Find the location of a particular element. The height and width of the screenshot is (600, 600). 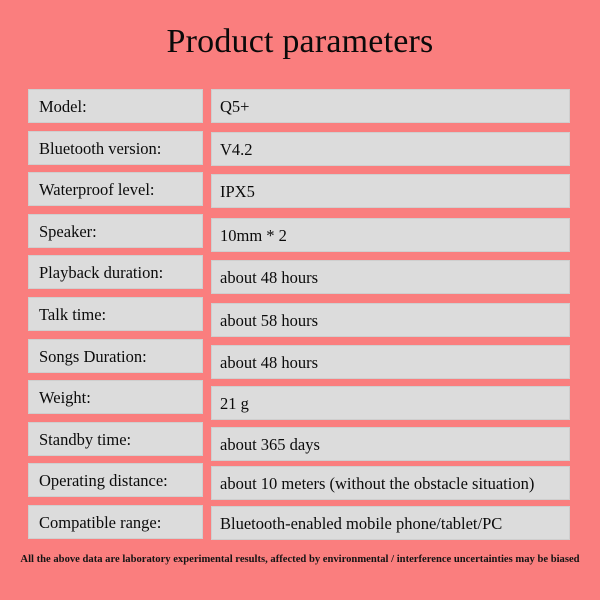

table-row: Bluetooth version: V4.2 is located at coordinates (300, 151).